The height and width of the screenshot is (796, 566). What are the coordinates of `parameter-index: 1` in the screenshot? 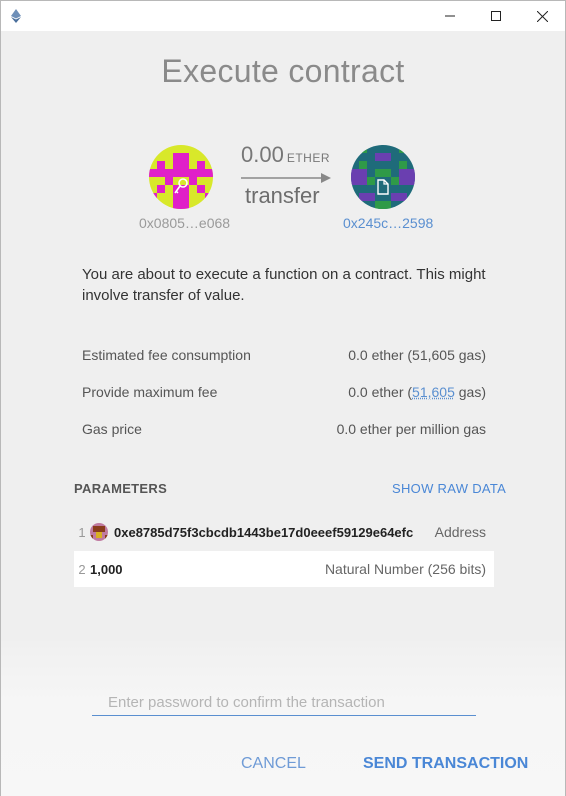 It's located at (82, 532).